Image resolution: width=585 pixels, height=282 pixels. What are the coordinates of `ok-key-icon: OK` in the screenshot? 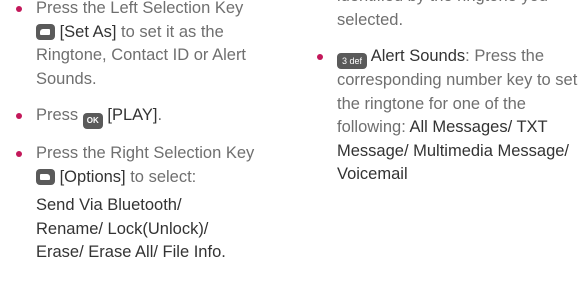 It's located at (92, 121).